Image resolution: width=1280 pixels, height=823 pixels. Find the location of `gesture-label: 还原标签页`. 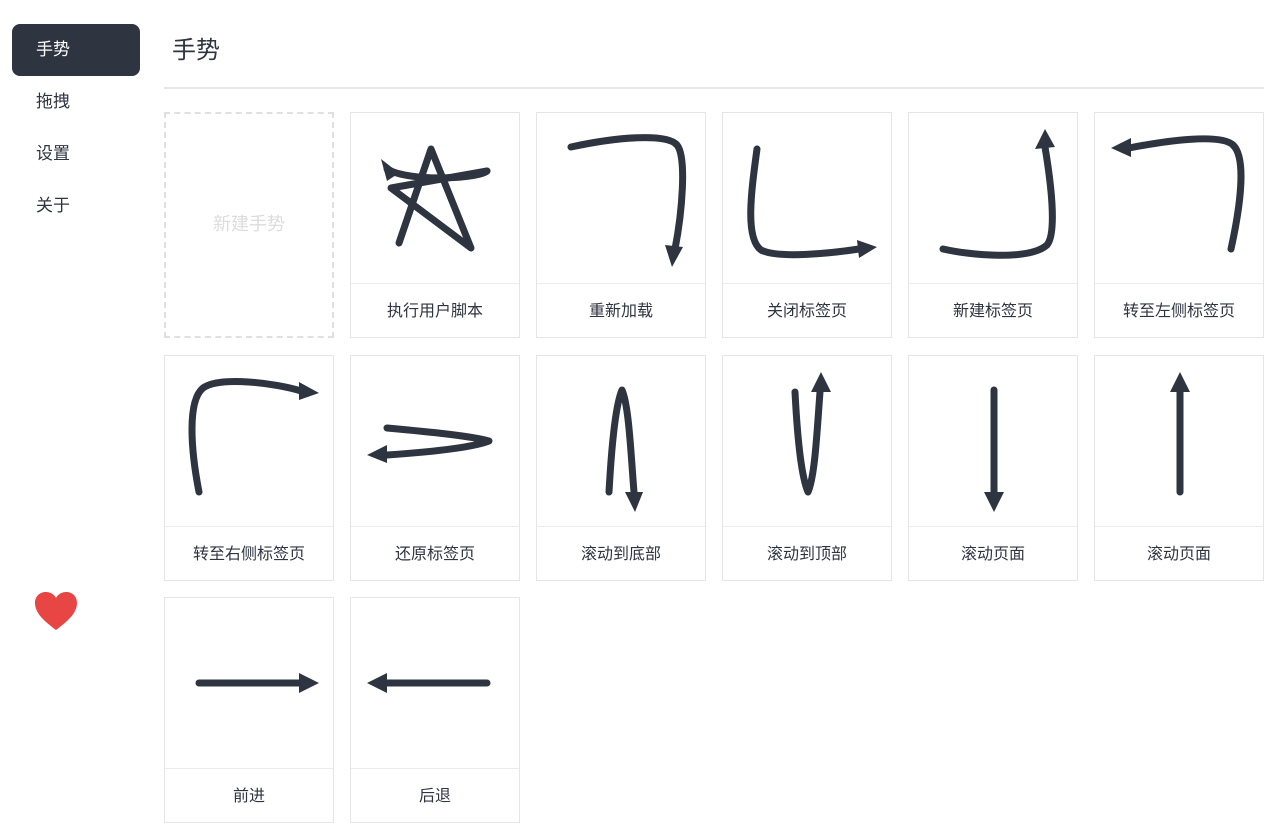

gesture-label: 还原标签页 is located at coordinates (434, 553).